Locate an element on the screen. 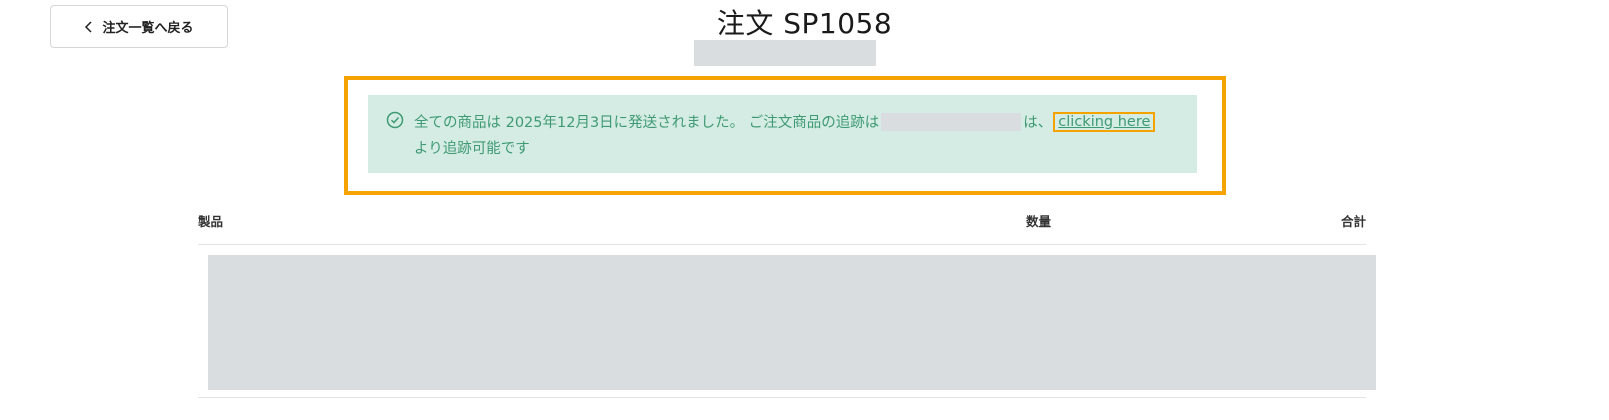  notice-text-after: は、 is located at coordinates (1038, 123).